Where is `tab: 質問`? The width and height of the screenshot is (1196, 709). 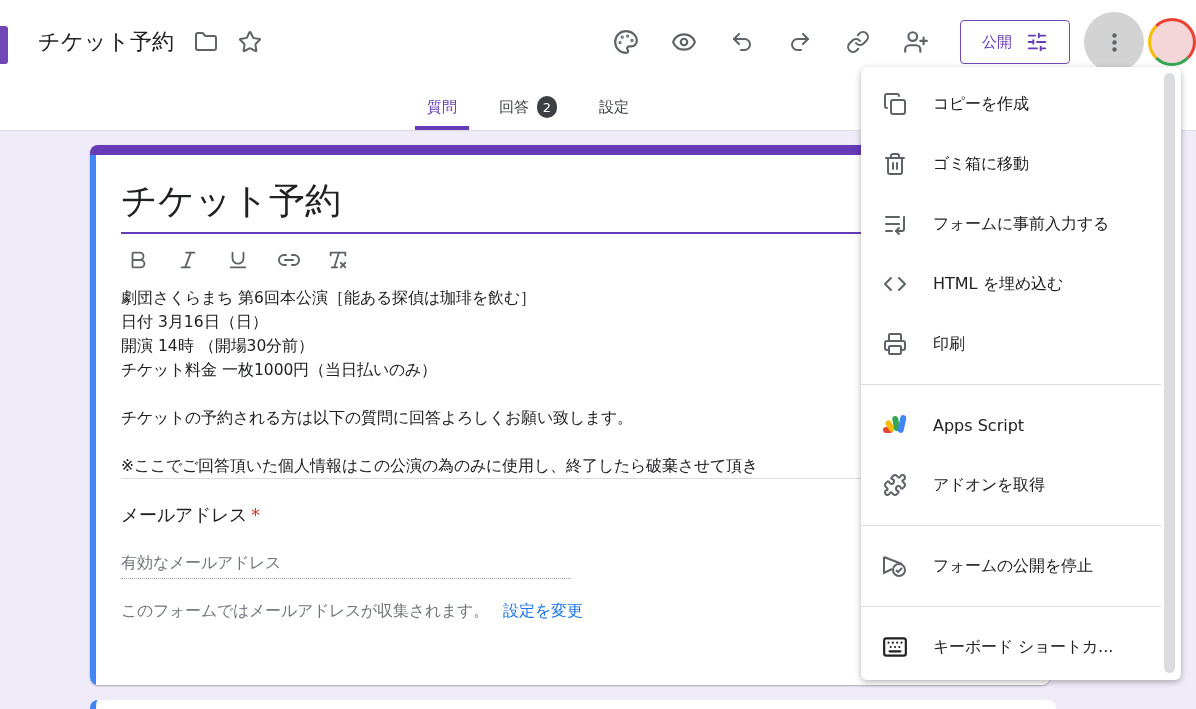
tab: 質問 is located at coordinates (442, 107).